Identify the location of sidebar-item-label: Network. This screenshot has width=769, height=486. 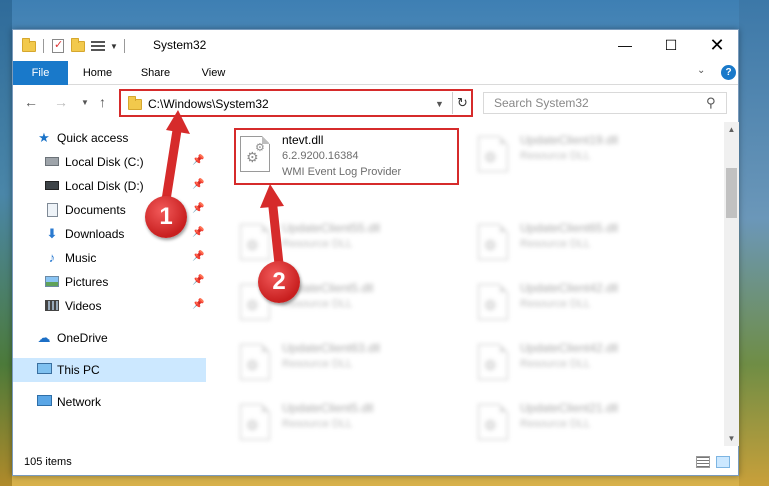
(79, 402).